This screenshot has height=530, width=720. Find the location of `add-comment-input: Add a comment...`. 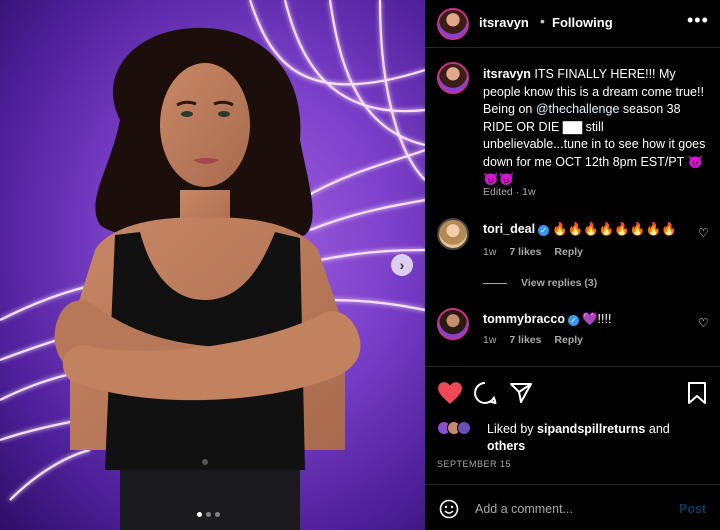

add-comment-input: Add a comment... is located at coordinates (524, 509).